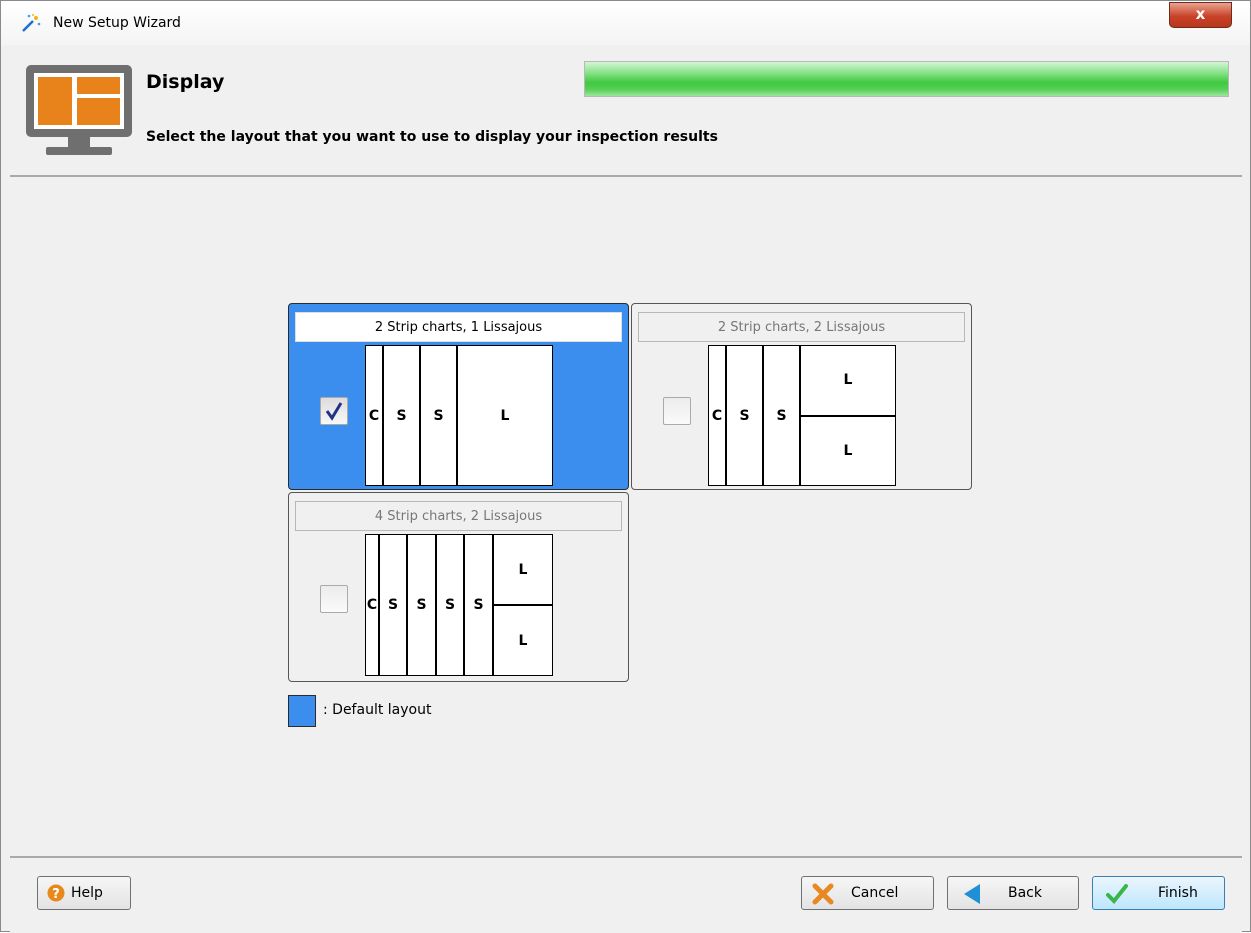  What do you see at coordinates (79, 110) in the screenshot?
I see `display-monitor-icon` at bounding box center [79, 110].